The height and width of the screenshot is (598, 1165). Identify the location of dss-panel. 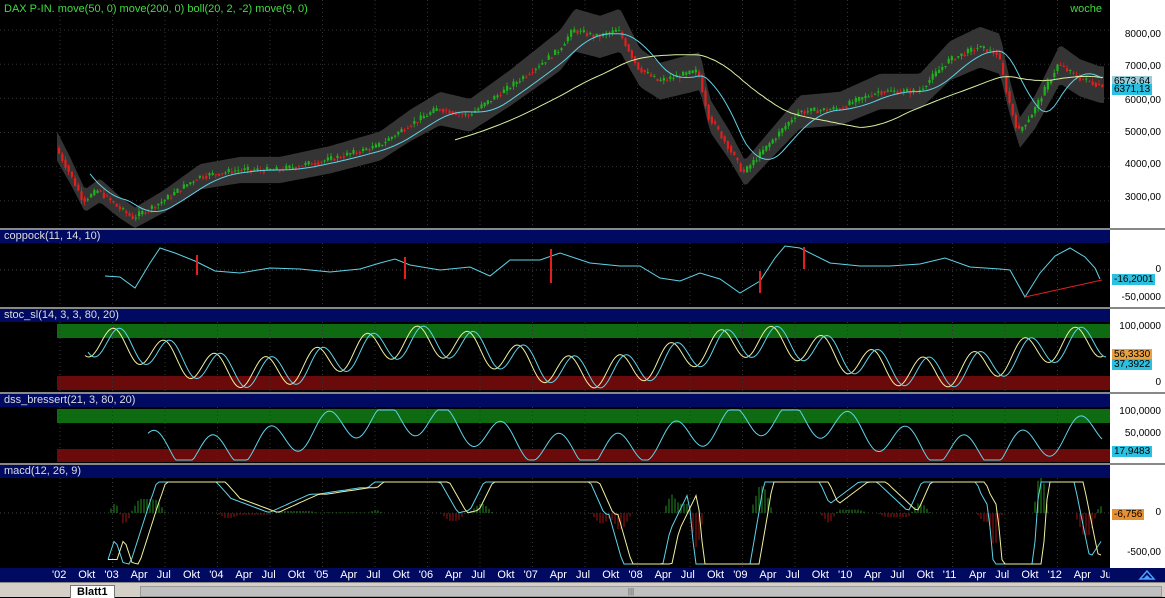
(555, 435).